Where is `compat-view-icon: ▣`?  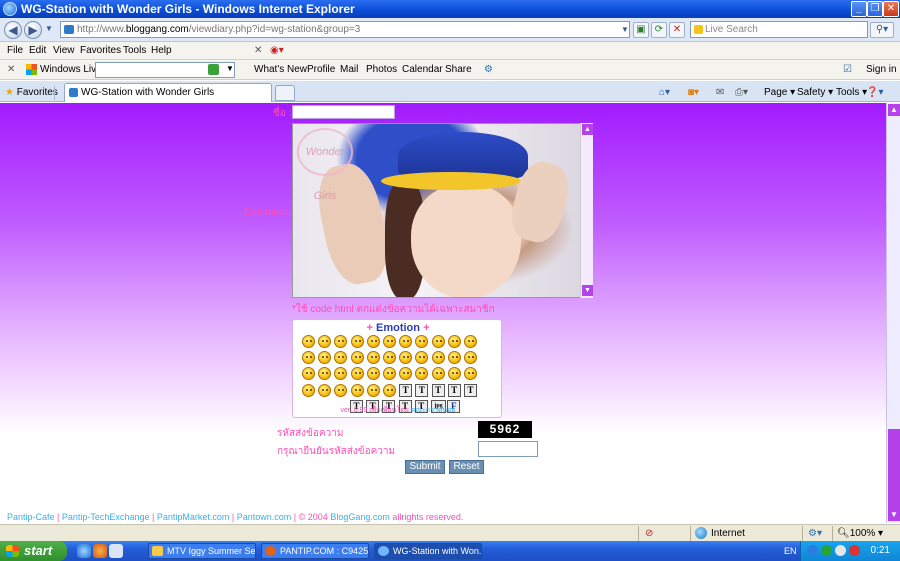 compat-view-icon: ▣ is located at coordinates (641, 30).